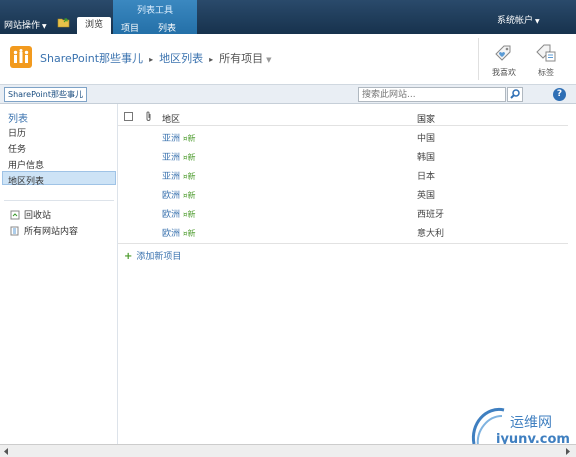  I want to click on site-actions-label: 网站操作, so click(22, 26).